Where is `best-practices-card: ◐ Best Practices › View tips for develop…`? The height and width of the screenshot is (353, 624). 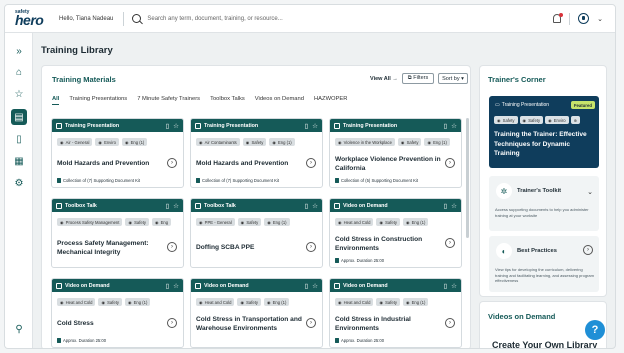 best-practices-card: ◐ Best Practices › View tips for develop… is located at coordinates (544, 264).